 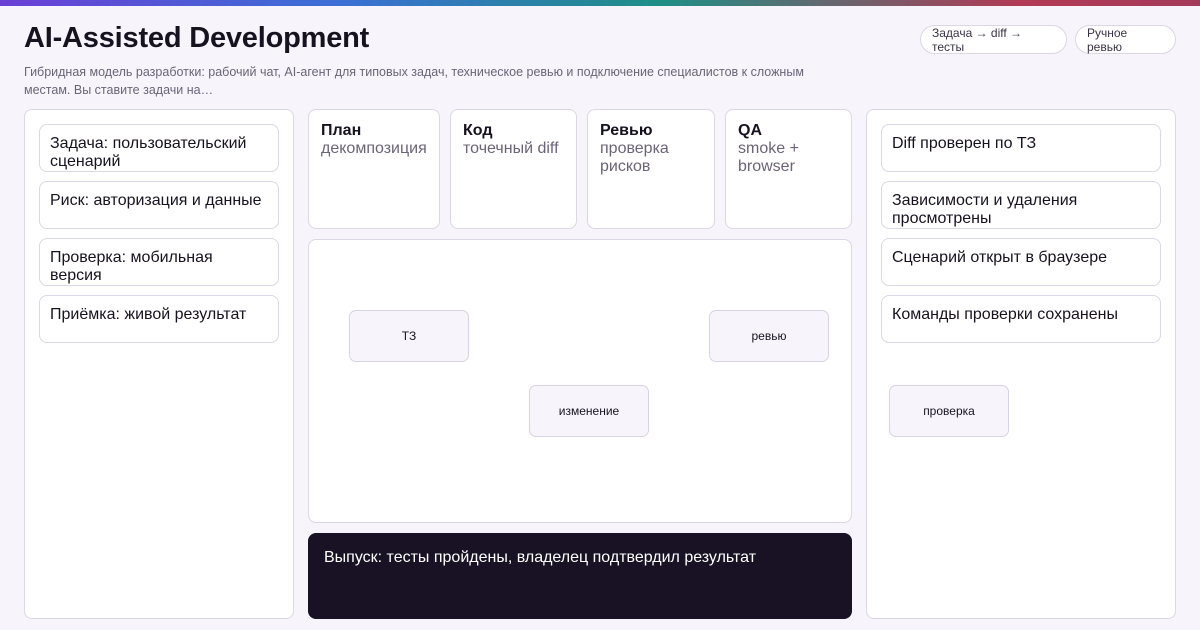 I want to click on step-title: QA, so click(x=750, y=130).